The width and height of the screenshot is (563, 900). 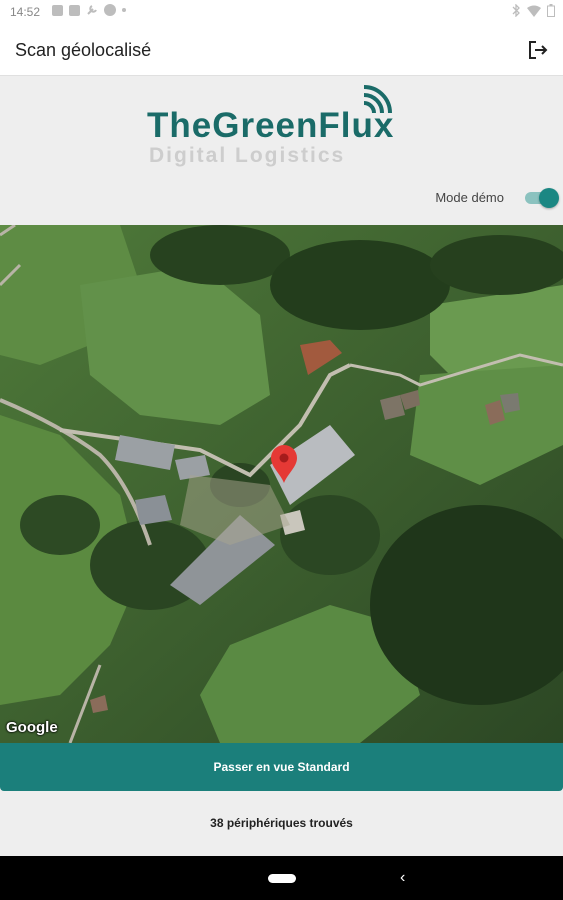 What do you see at coordinates (124, 10) in the screenshot?
I see `dot-icon` at bounding box center [124, 10].